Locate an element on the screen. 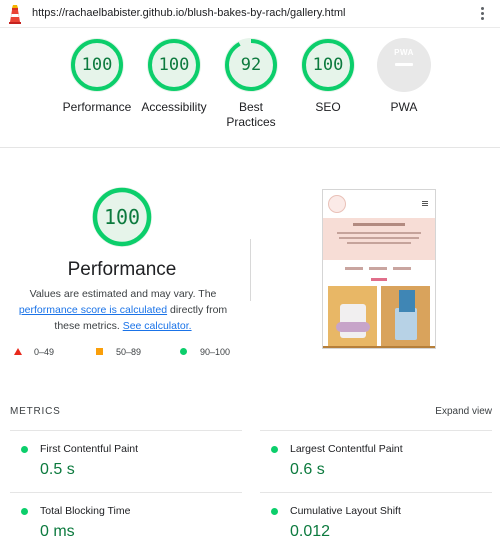 The image size is (500, 552). metric-value: 0.012 is located at coordinates (310, 531).